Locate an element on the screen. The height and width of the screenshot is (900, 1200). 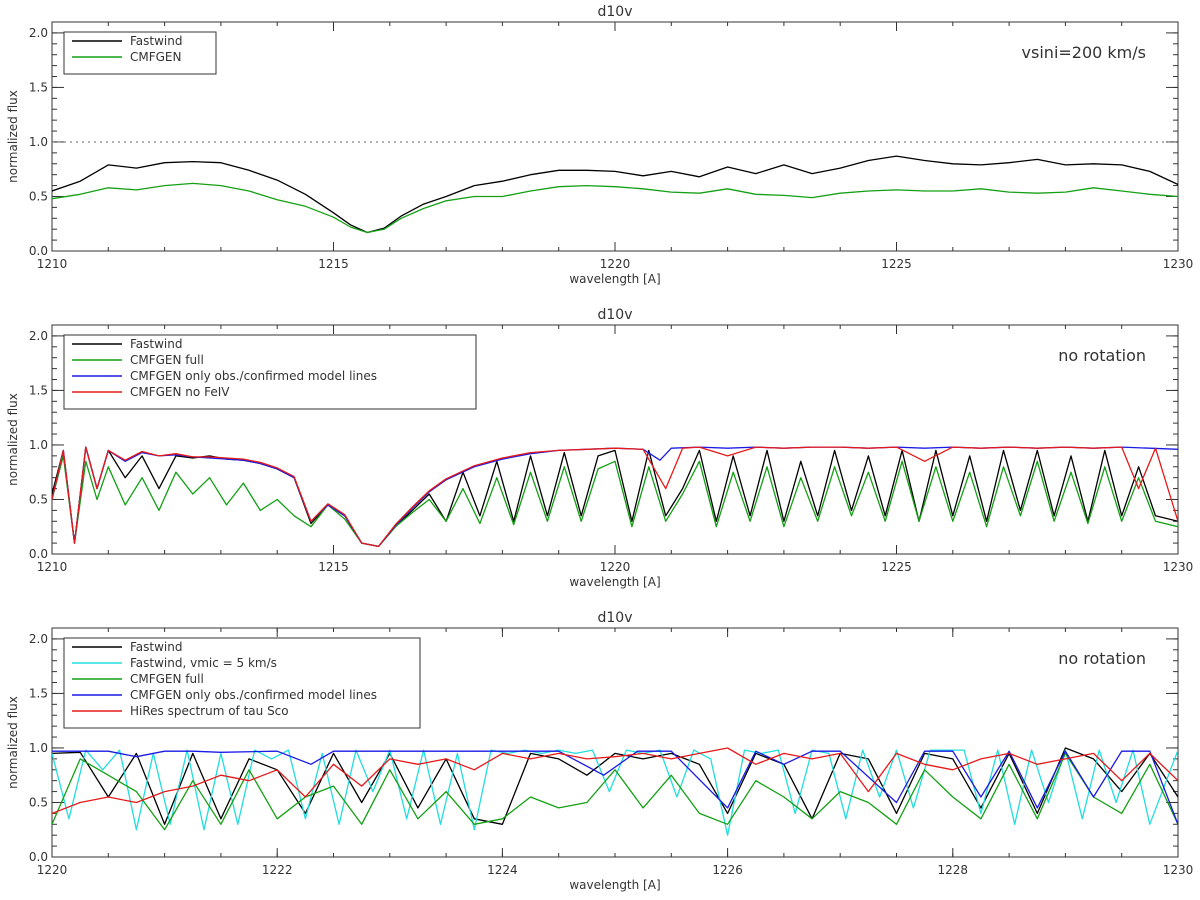
chart-annotation: vsini=200 km/s is located at coordinates (1084, 52).